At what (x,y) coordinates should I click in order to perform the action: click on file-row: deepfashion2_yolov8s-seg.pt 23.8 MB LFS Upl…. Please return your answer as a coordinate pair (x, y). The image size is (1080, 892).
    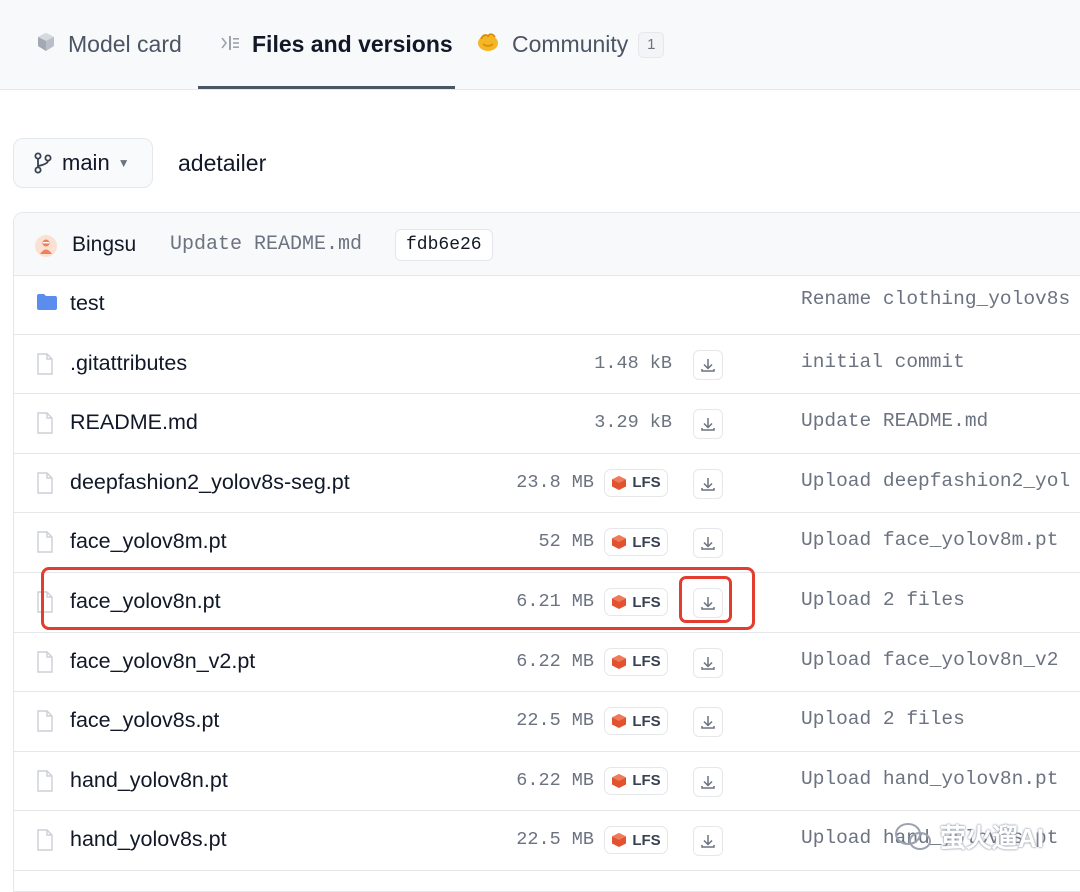
    Looking at the image, I should click on (547, 484).